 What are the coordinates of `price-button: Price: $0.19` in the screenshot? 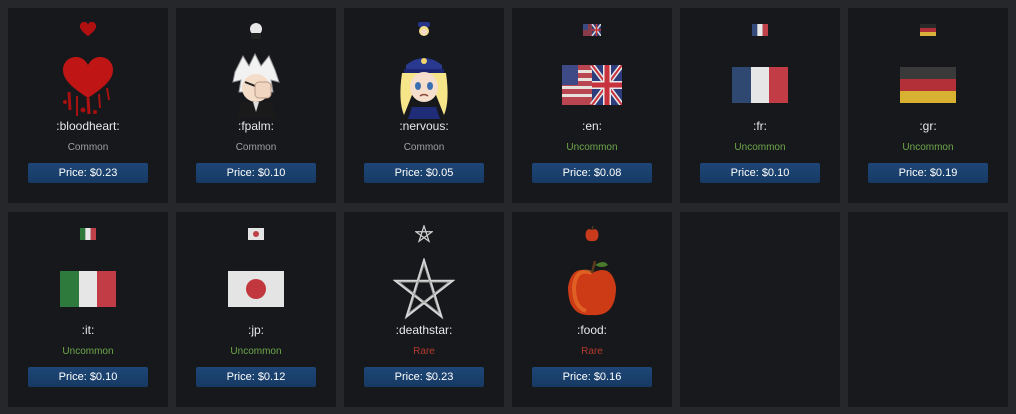 It's located at (928, 173).